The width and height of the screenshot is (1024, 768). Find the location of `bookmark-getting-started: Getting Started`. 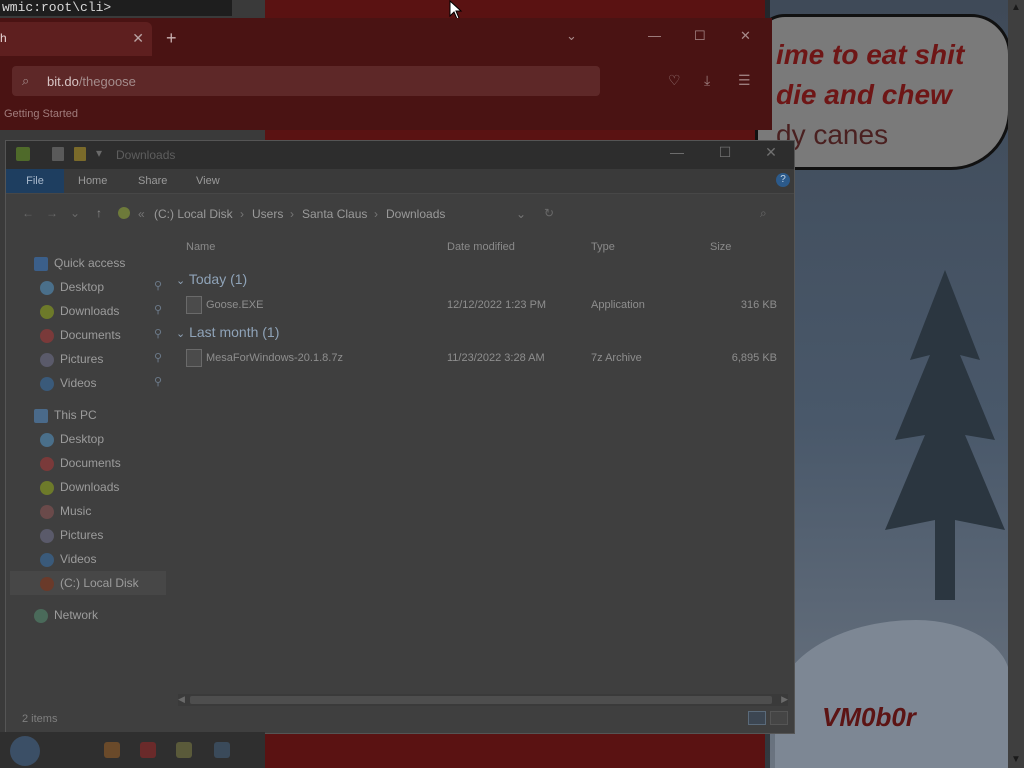

bookmark-getting-started: Getting Started is located at coordinates (41, 114).